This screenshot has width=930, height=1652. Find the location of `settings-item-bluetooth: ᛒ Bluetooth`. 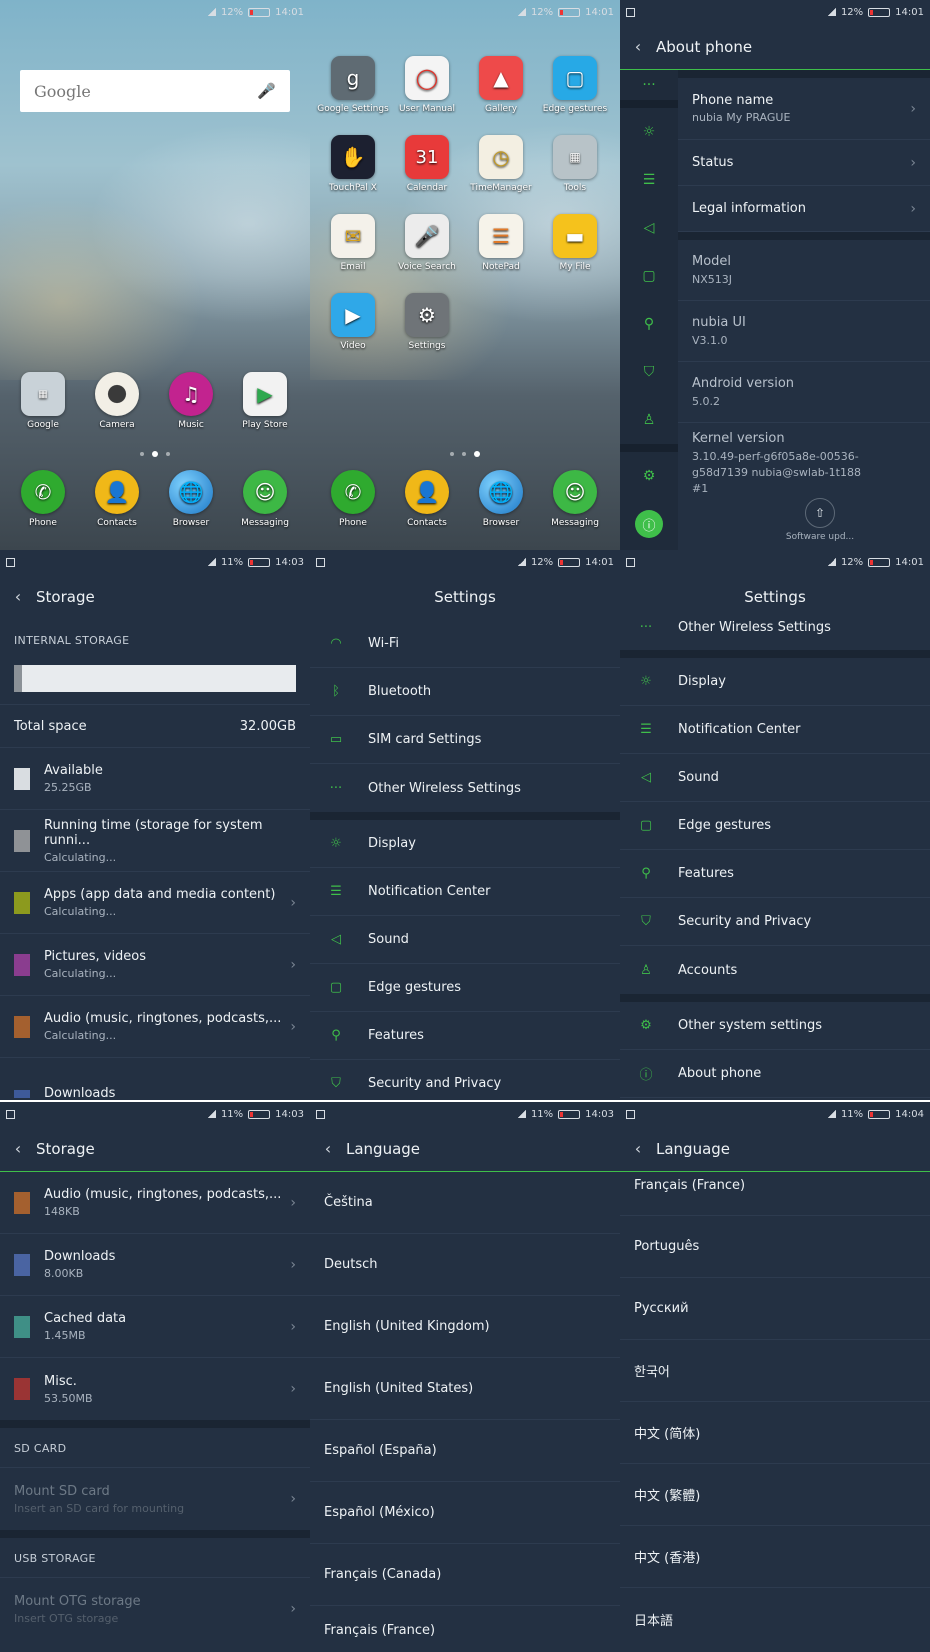

settings-item-bluetooth: ᛒ Bluetooth is located at coordinates (465, 692).